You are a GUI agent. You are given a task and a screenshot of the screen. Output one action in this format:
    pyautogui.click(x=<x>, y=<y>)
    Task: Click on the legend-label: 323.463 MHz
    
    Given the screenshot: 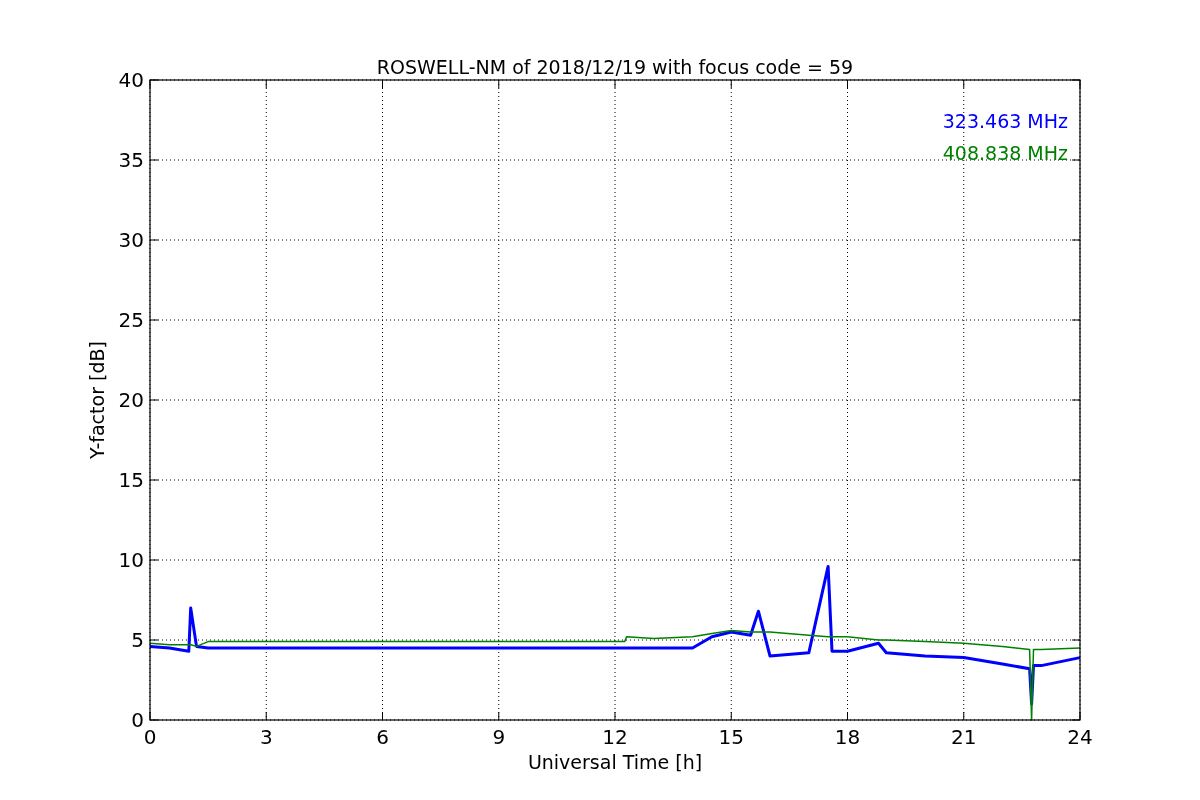 What is the action you would take?
    pyautogui.click(x=1005, y=121)
    